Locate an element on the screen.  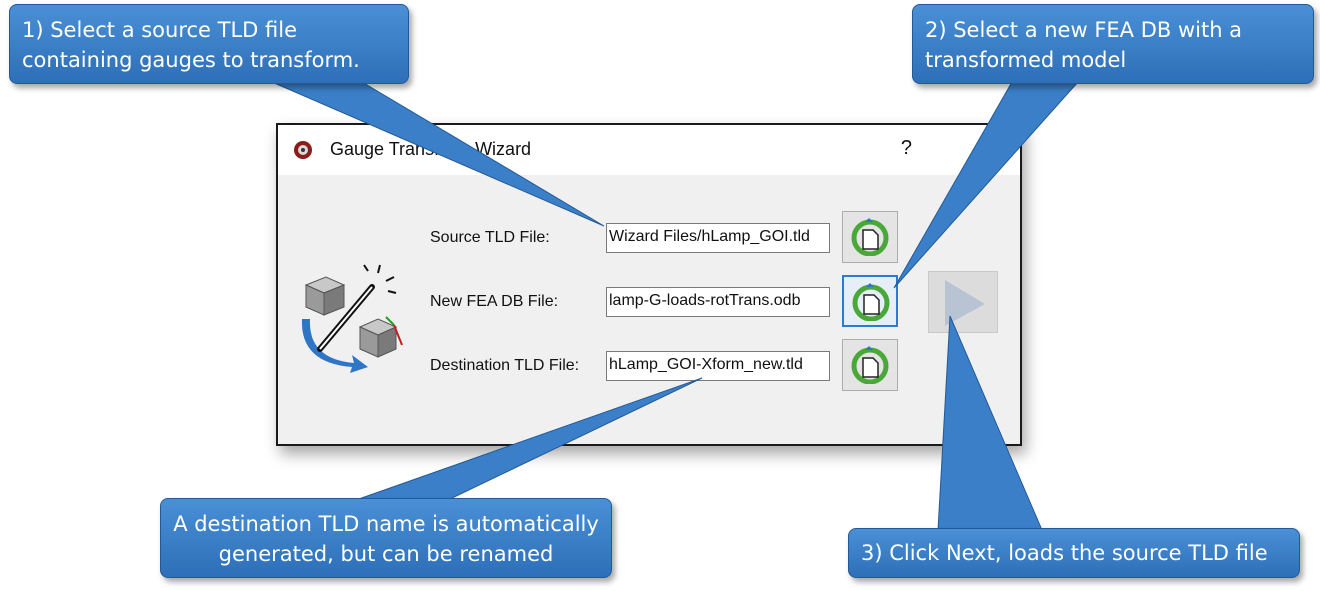
new-fea-db-browse-button is located at coordinates (870, 301).